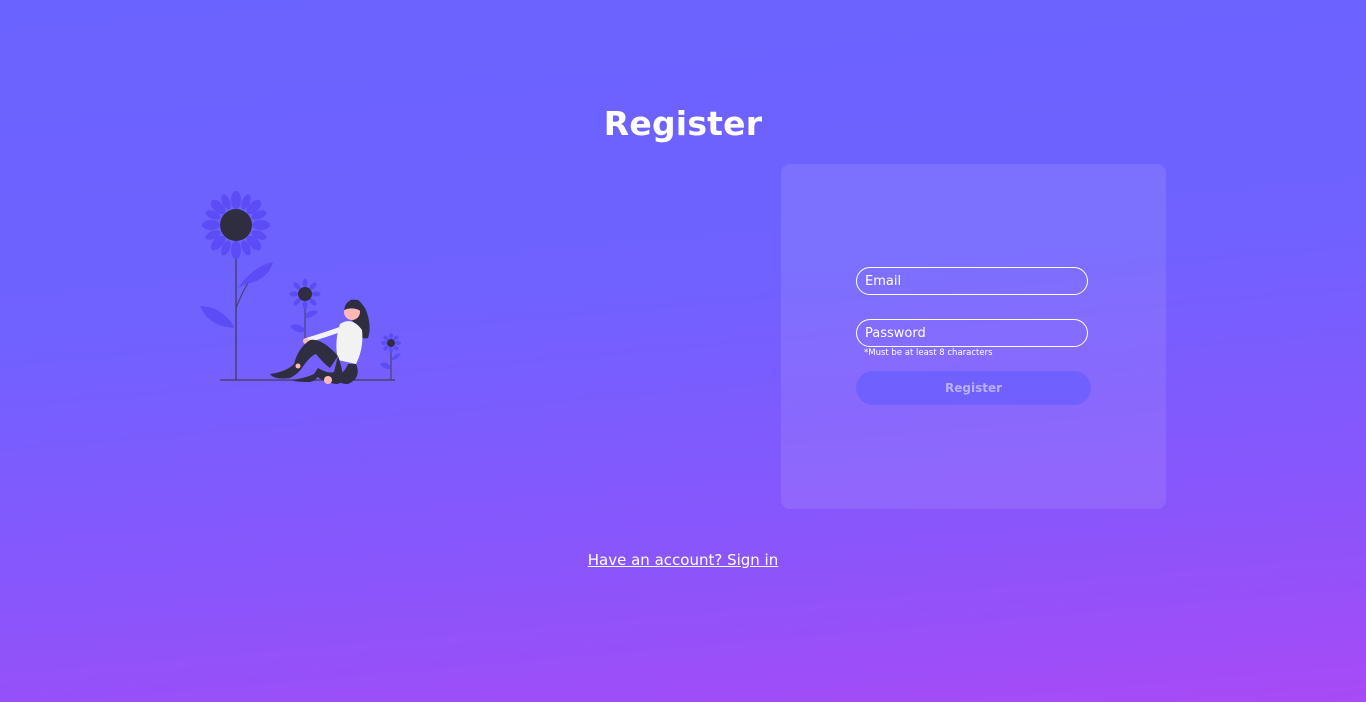 The height and width of the screenshot is (702, 1366). I want to click on password-field, so click(972, 333).